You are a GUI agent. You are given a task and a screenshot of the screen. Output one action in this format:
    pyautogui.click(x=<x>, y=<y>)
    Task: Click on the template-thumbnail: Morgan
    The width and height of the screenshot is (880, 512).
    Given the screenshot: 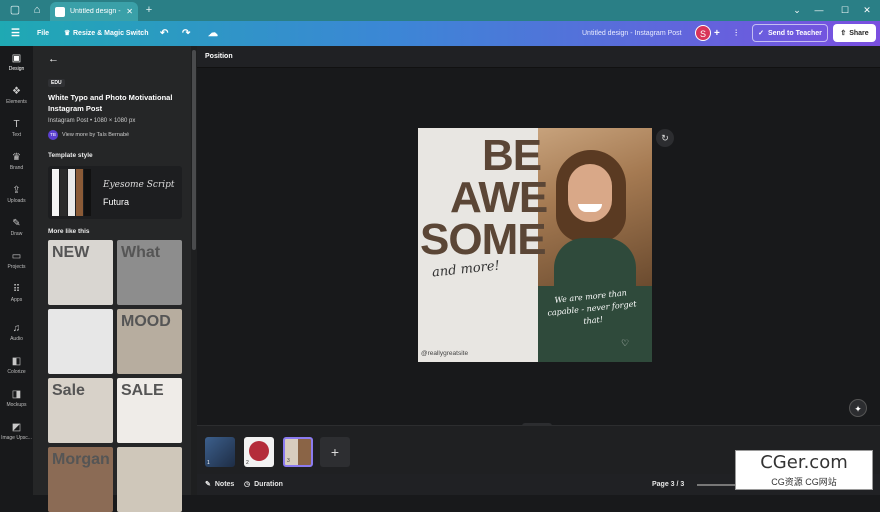 What is the action you would take?
    pyautogui.click(x=80, y=479)
    